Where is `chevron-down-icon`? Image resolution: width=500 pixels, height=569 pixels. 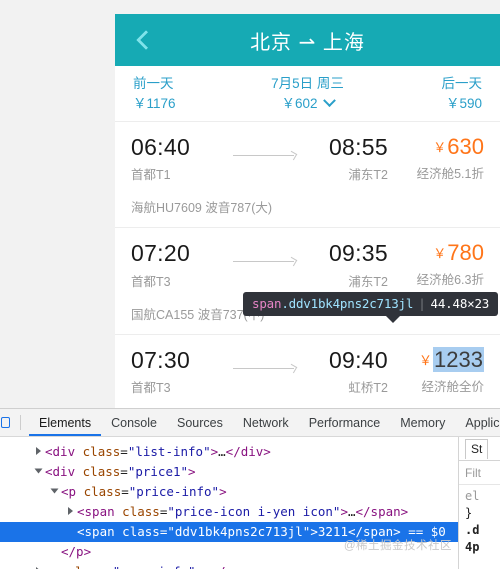
chevron-down-icon is located at coordinates (329, 100).